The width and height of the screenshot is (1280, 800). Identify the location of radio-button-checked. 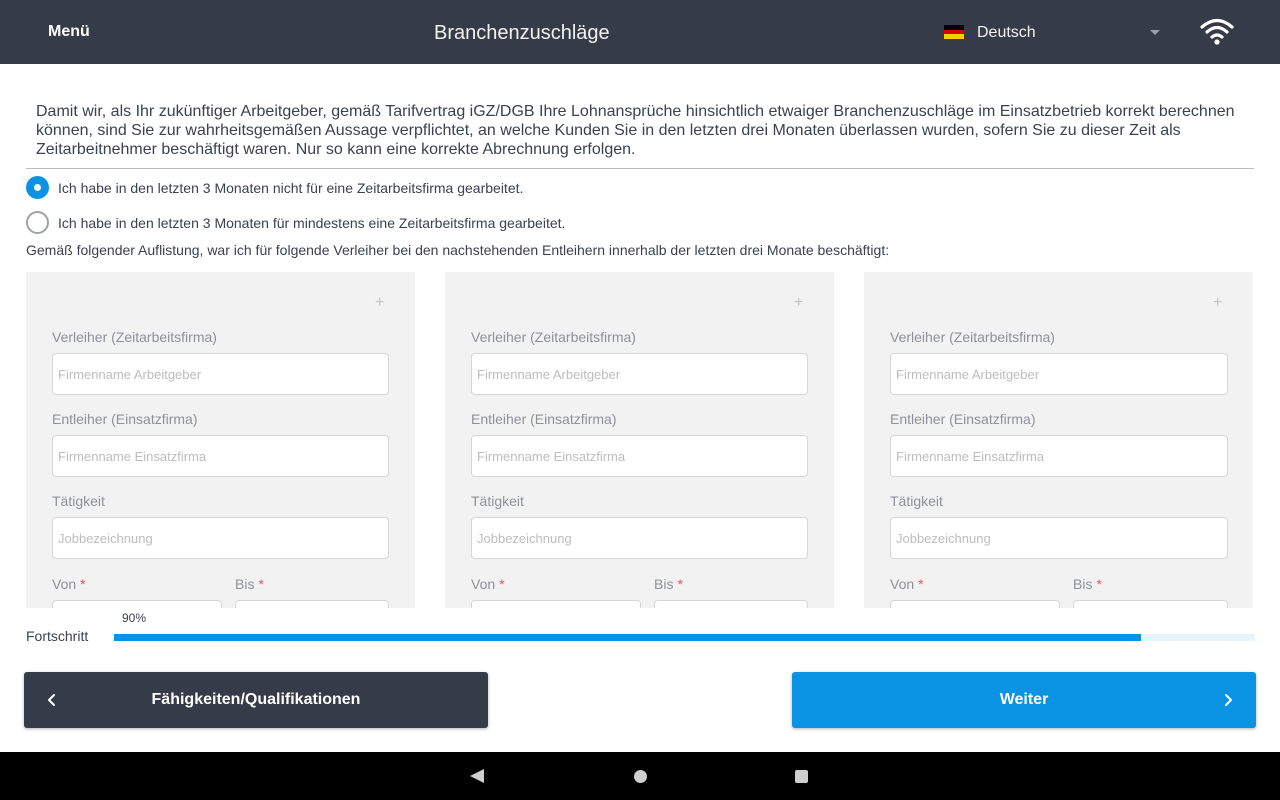
(37, 187).